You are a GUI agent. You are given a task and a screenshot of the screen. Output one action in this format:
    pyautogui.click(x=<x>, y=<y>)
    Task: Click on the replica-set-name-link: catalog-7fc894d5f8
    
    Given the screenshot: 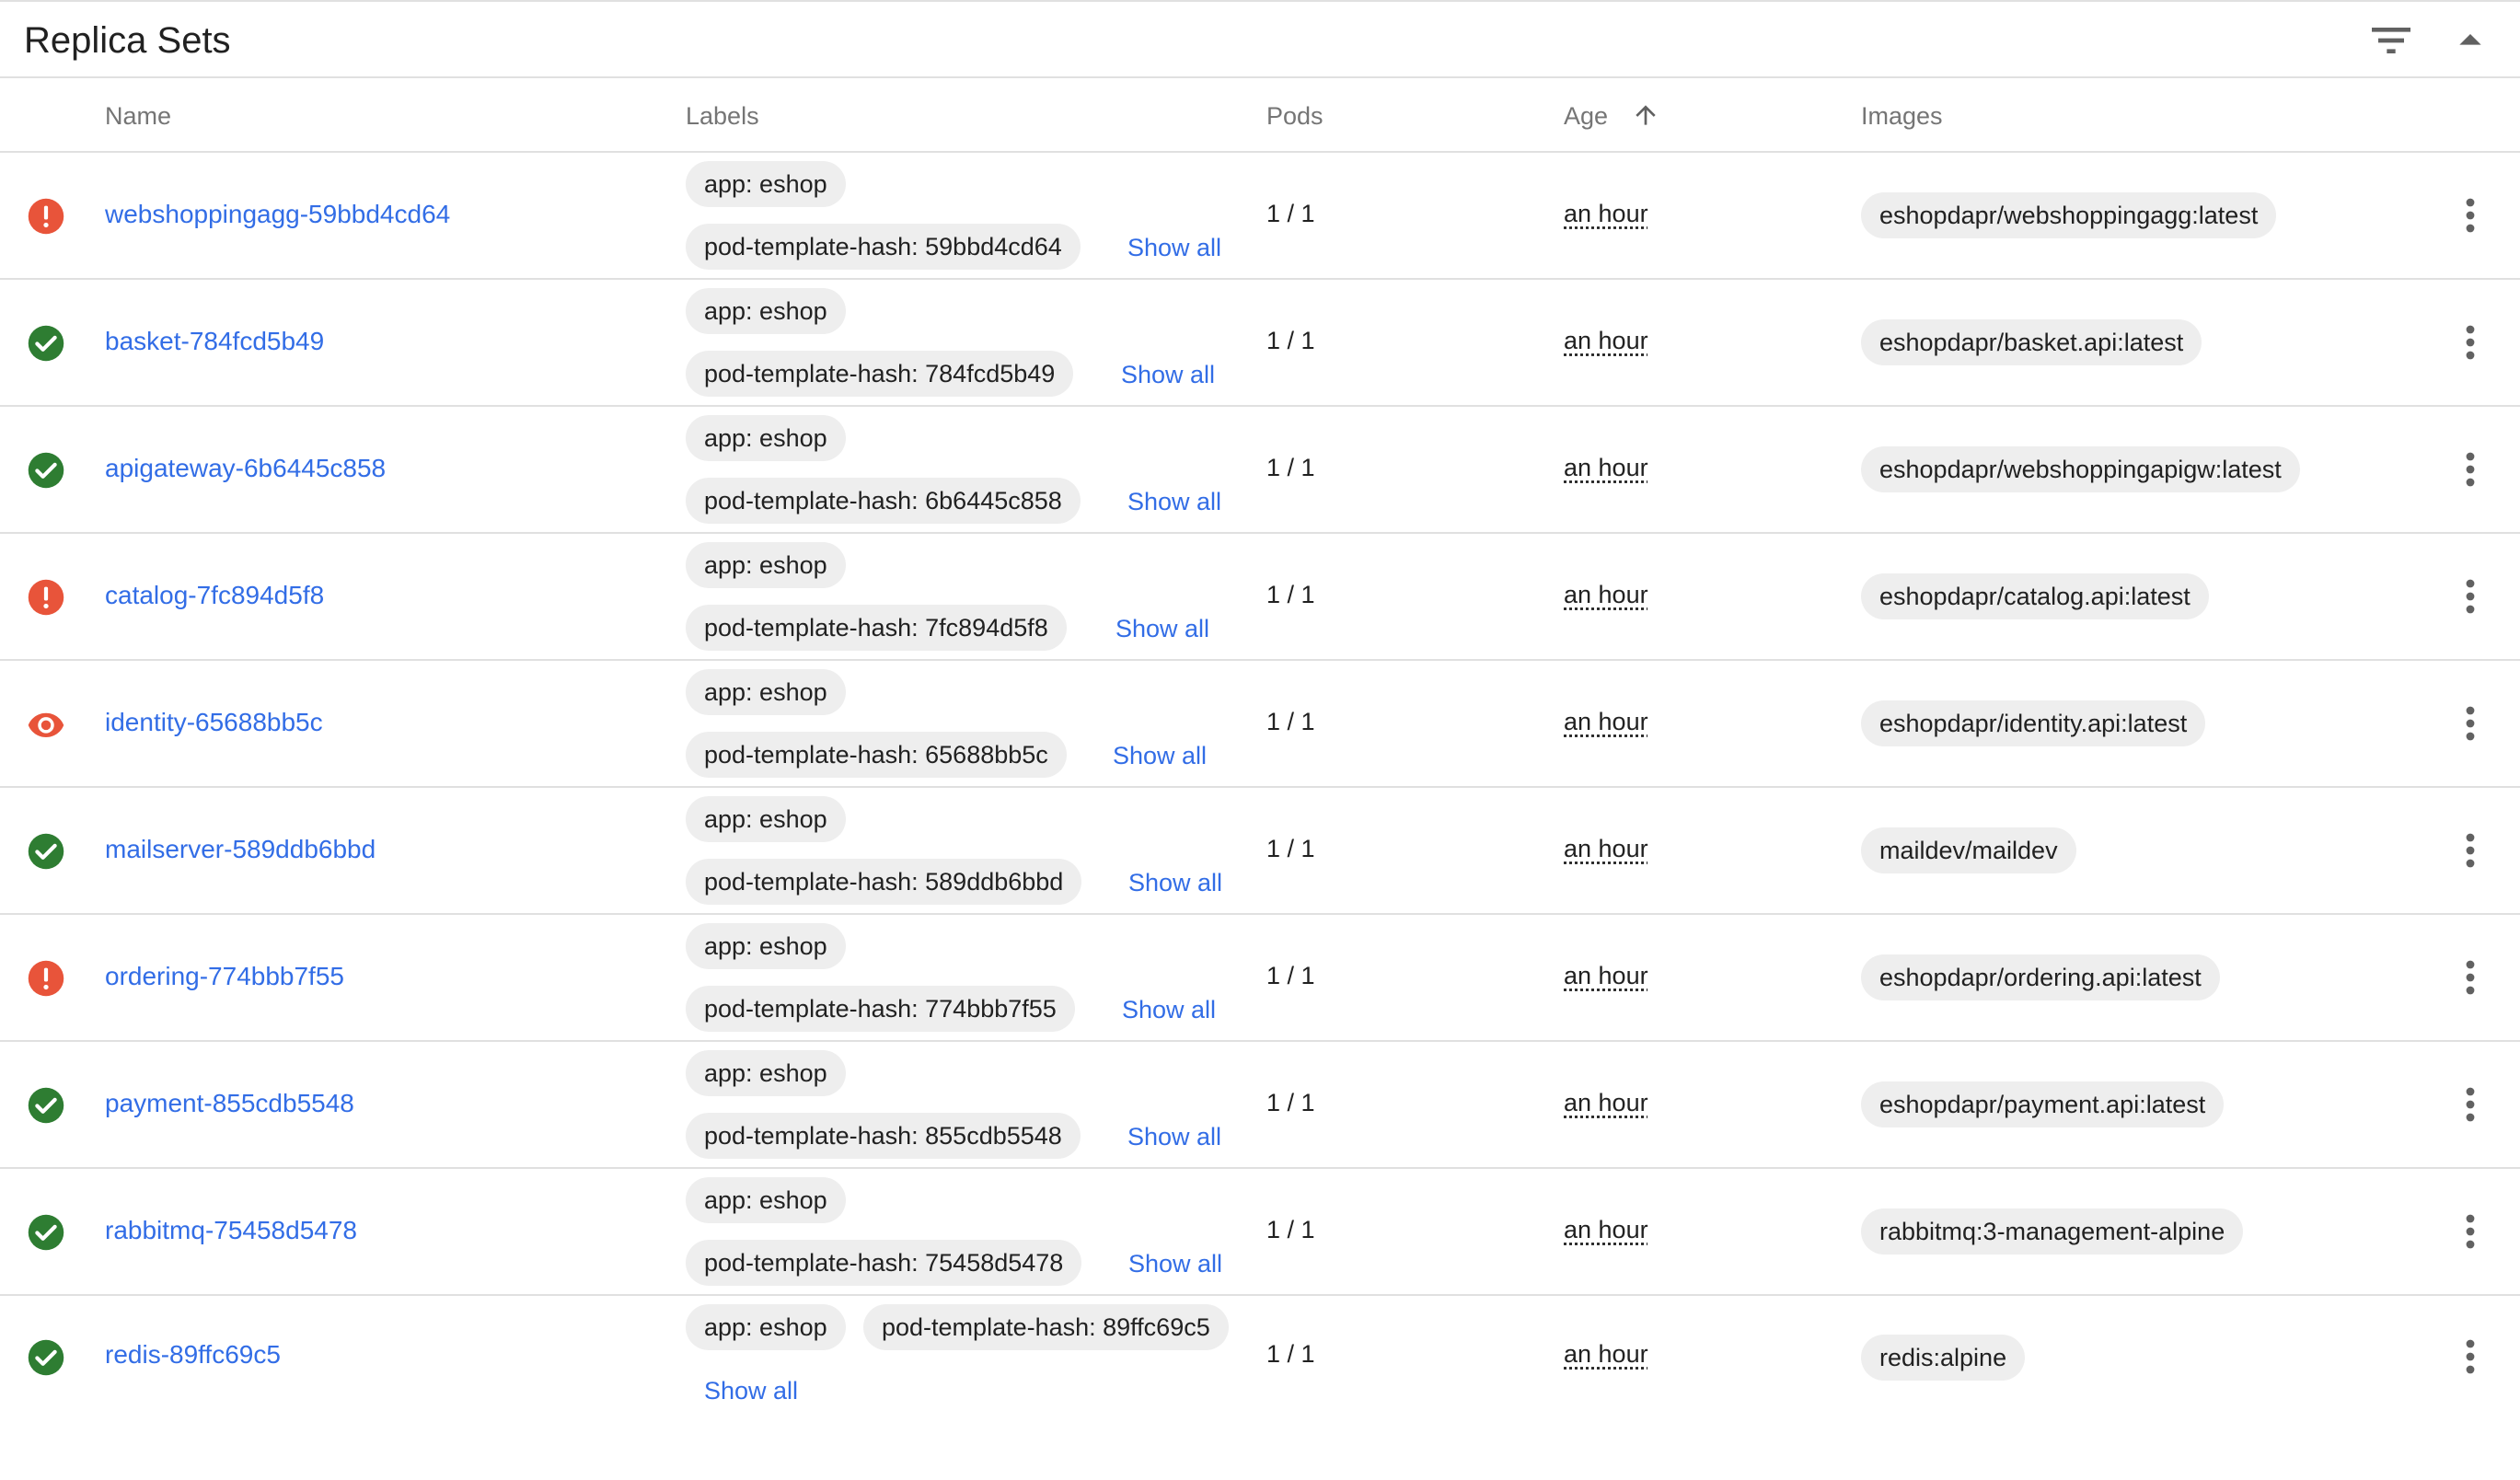 What is the action you would take?
    pyautogui.click(x=214, y=595)
    